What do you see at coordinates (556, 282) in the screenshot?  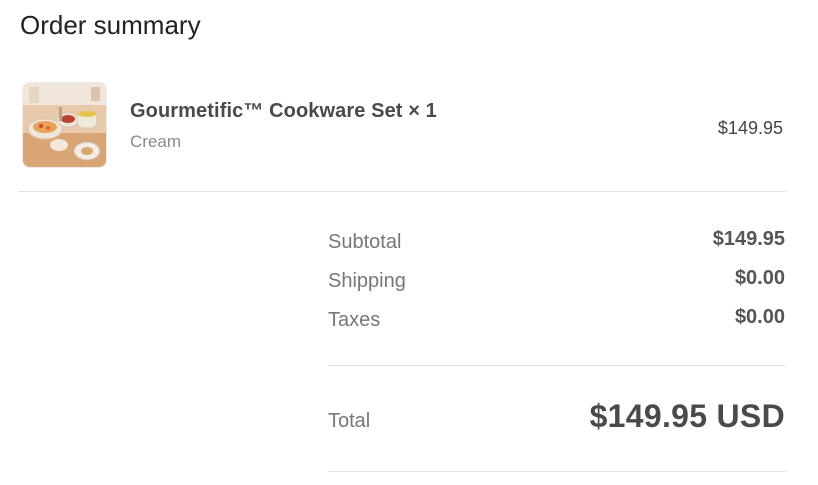 I see `shipping-row: Shipping $0.00` at bounding box center [556, 282].